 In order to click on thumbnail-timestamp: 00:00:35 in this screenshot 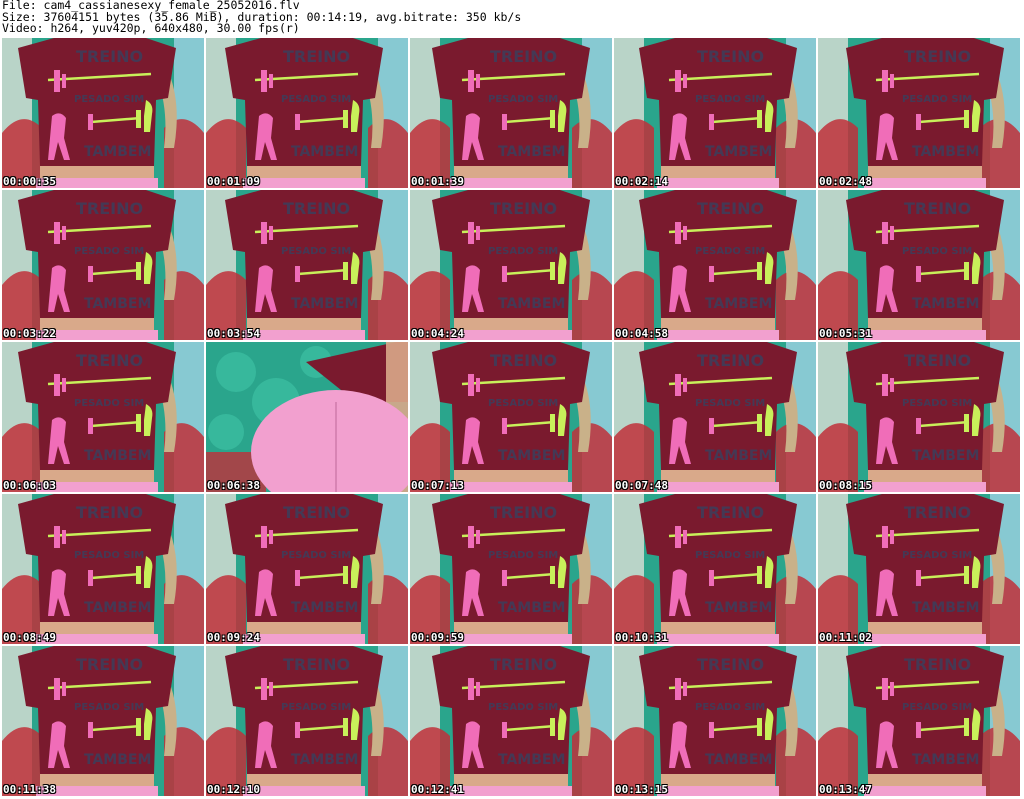, I will do `click(29, 181)`.